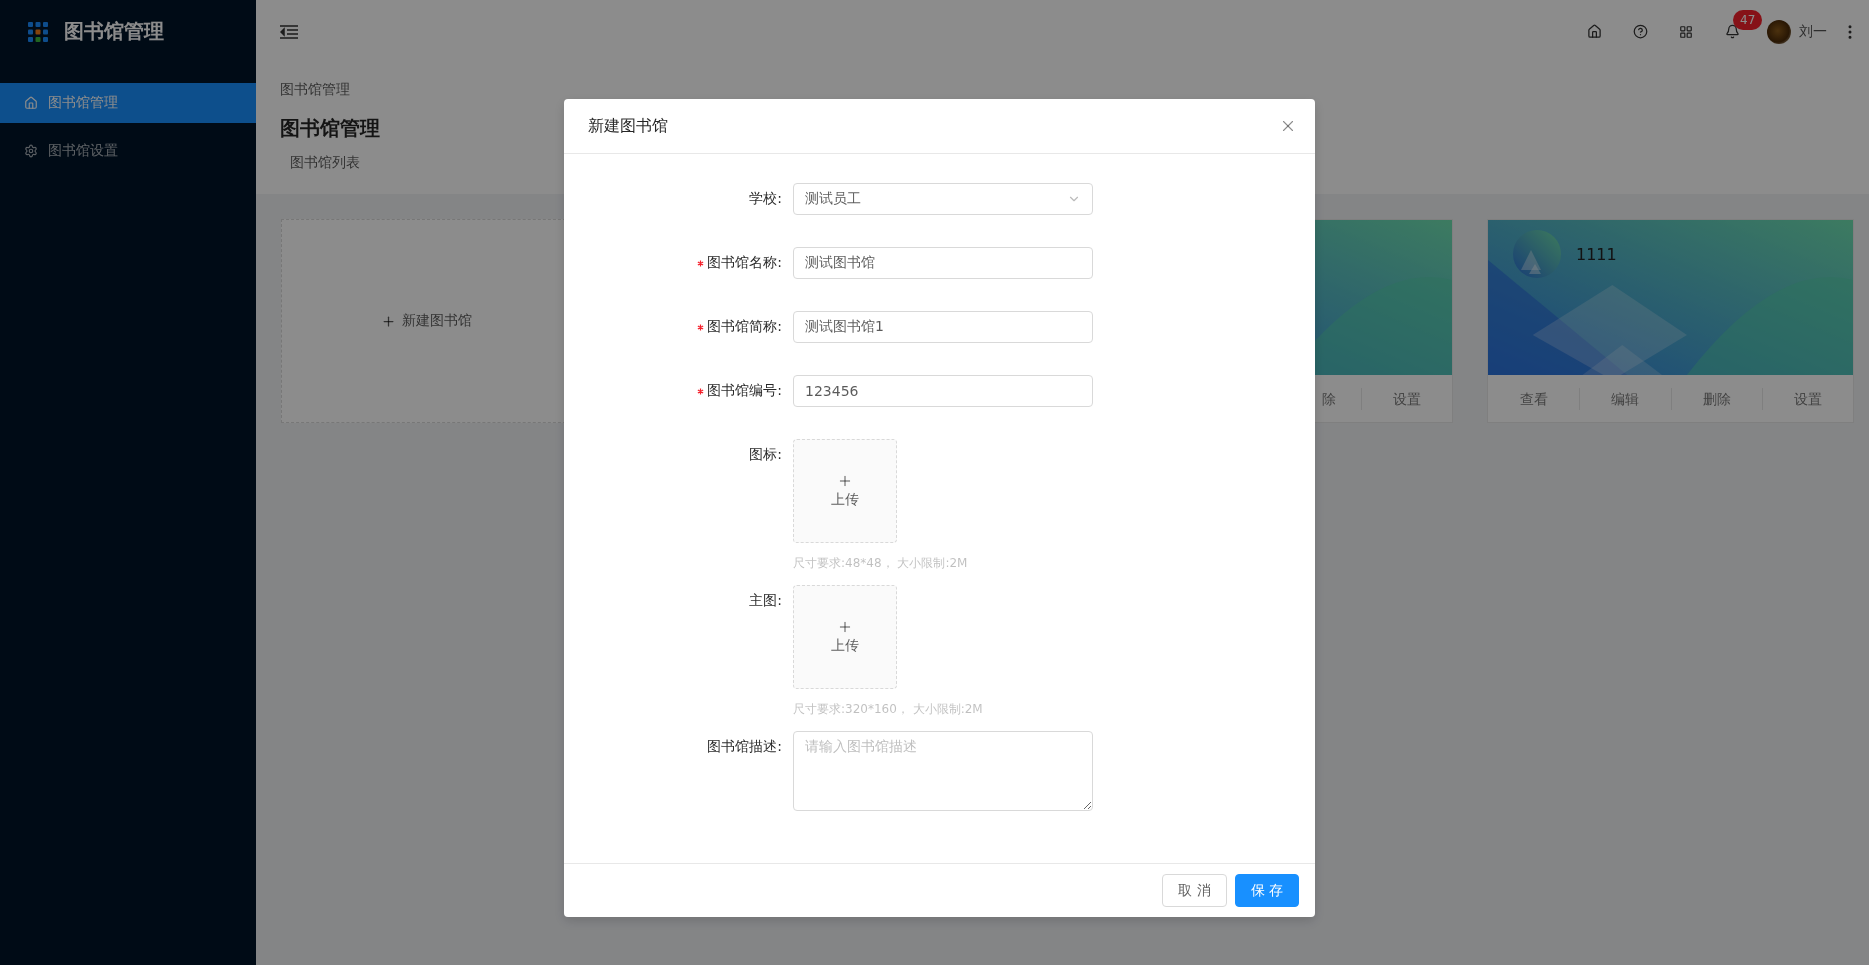  Describe the element at coordinates (765, 199) in the screenshot. I see `field-label: 学校:` at that location.